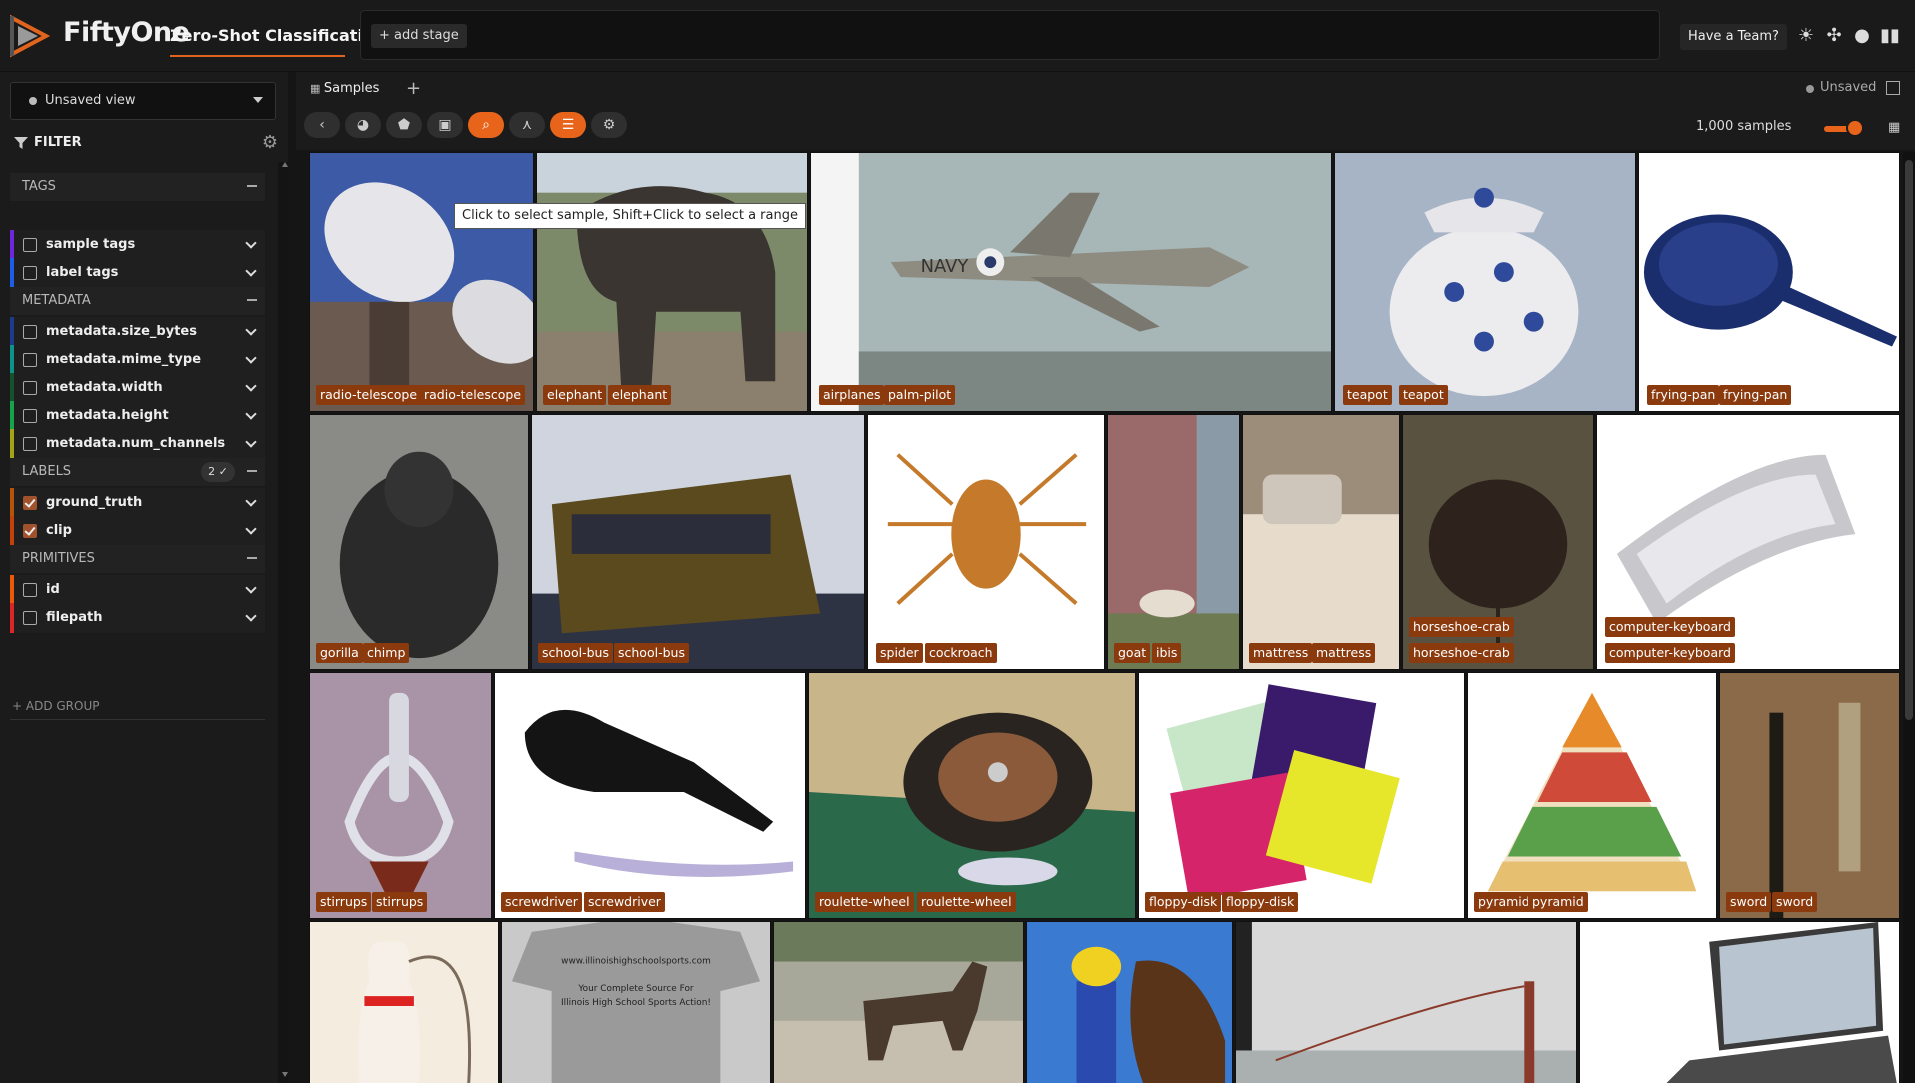  What do you see at coordinates (1893, 88) in the screenshot?
I see `split-layout-icon` at bounding box center [1893, 88].